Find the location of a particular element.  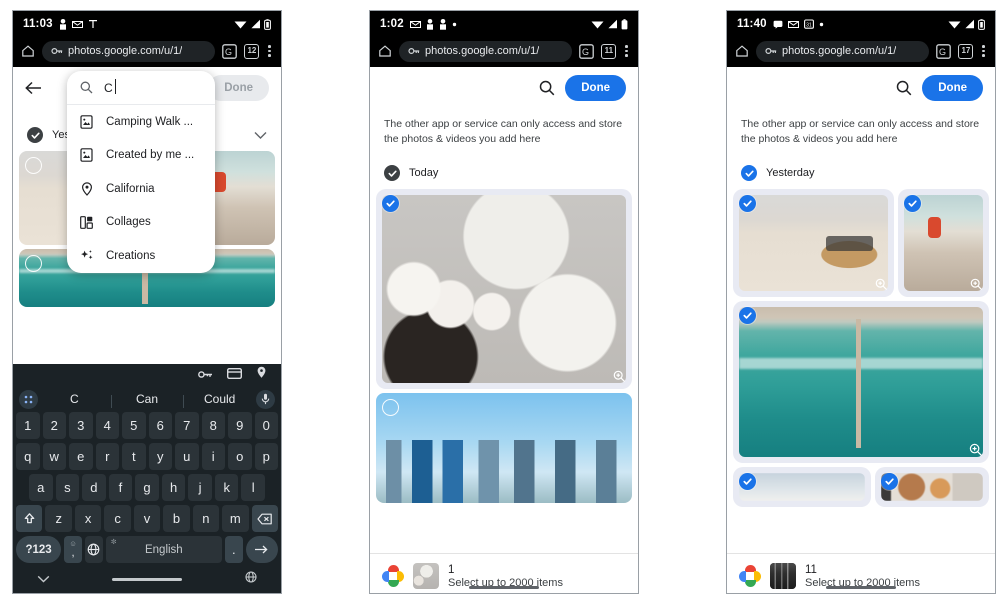

key-0: 0 is located at coordinates (266, 425).